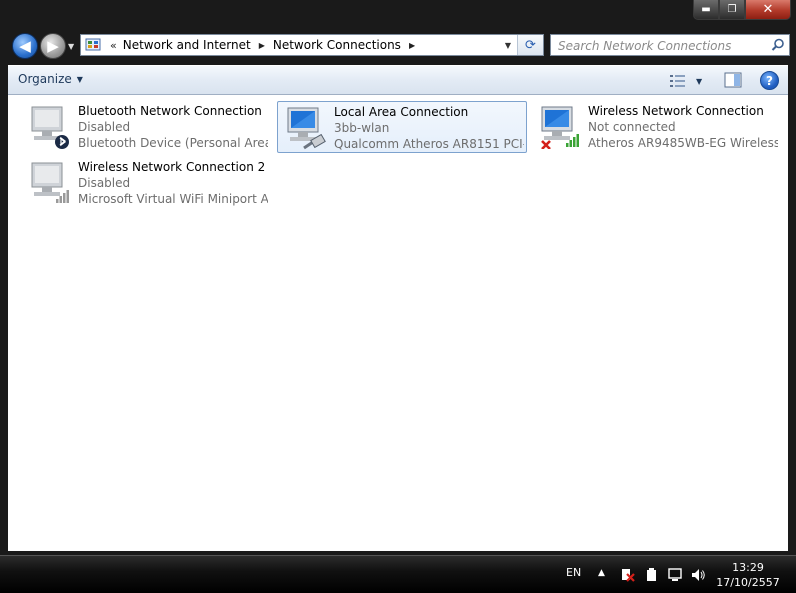 The width and height of the screenshot is (796, 593). I want to click on address-overflow: «, so click(113, 45).